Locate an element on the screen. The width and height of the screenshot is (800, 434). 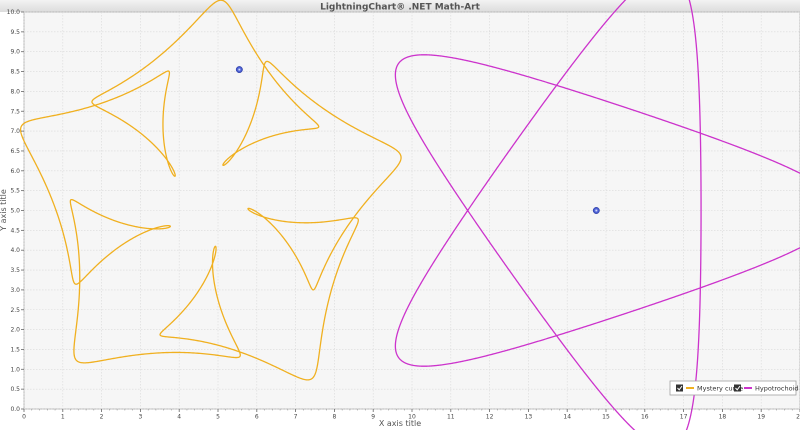
legend: Mystery curve Hypotrochoid is located at coordinates (734, 388).